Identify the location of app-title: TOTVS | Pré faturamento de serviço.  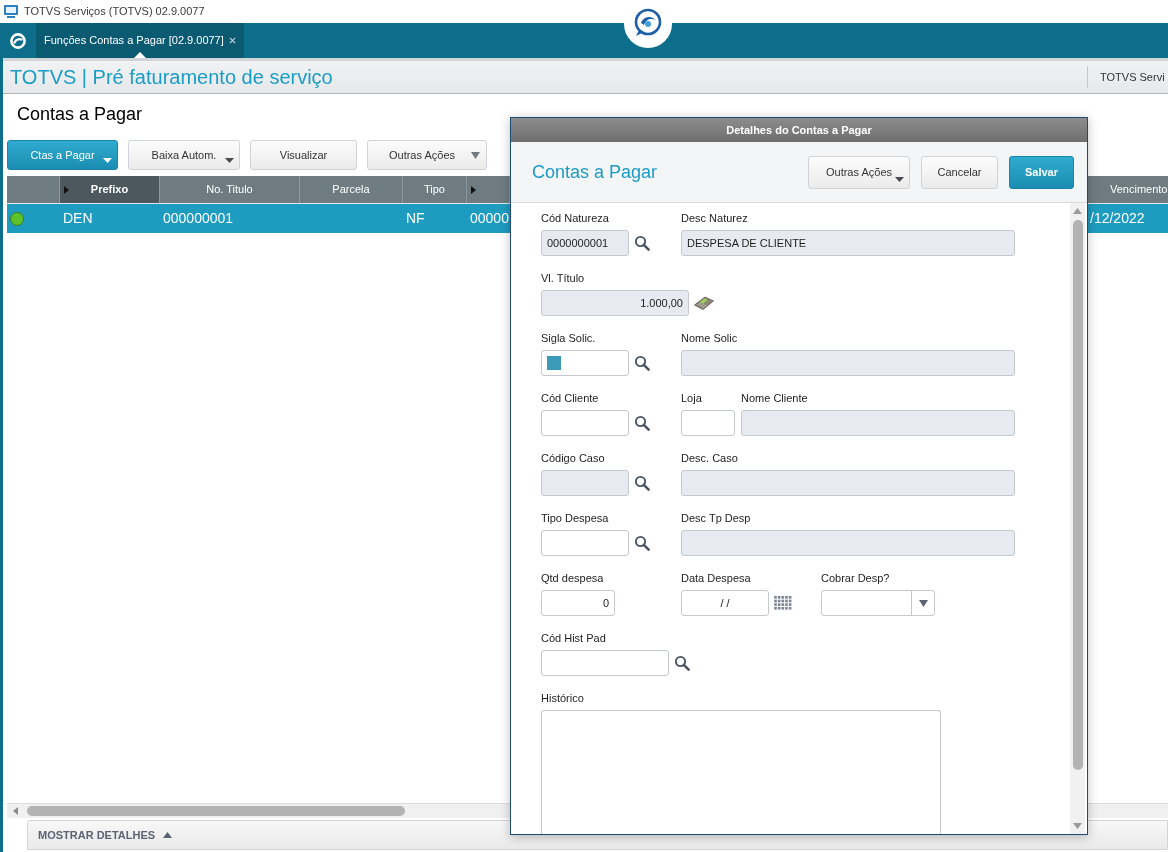
(171, 77).